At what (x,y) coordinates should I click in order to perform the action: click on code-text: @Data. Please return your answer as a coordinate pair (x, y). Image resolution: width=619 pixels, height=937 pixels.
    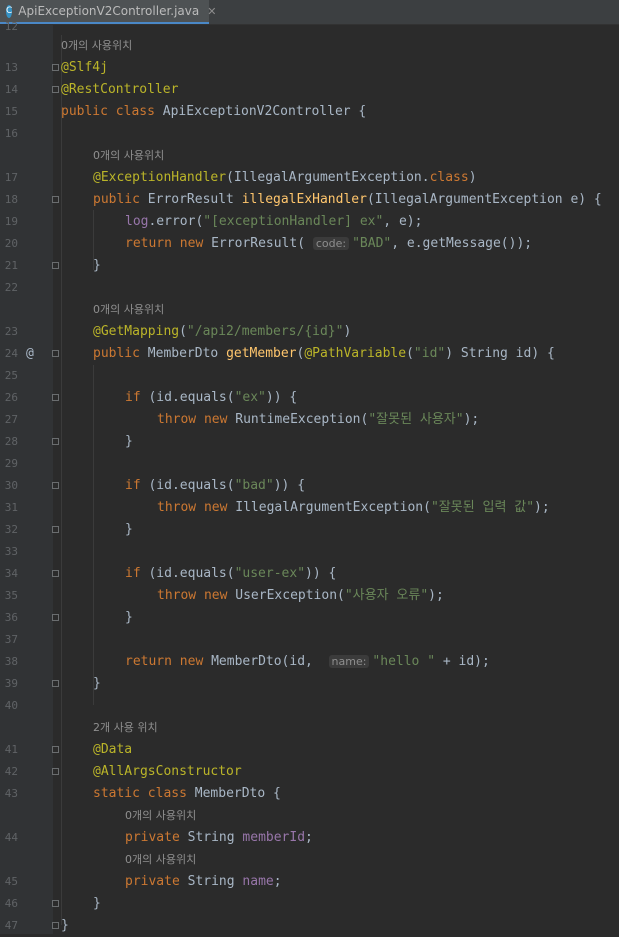
    Looking at the image, I should click on (113, 749).